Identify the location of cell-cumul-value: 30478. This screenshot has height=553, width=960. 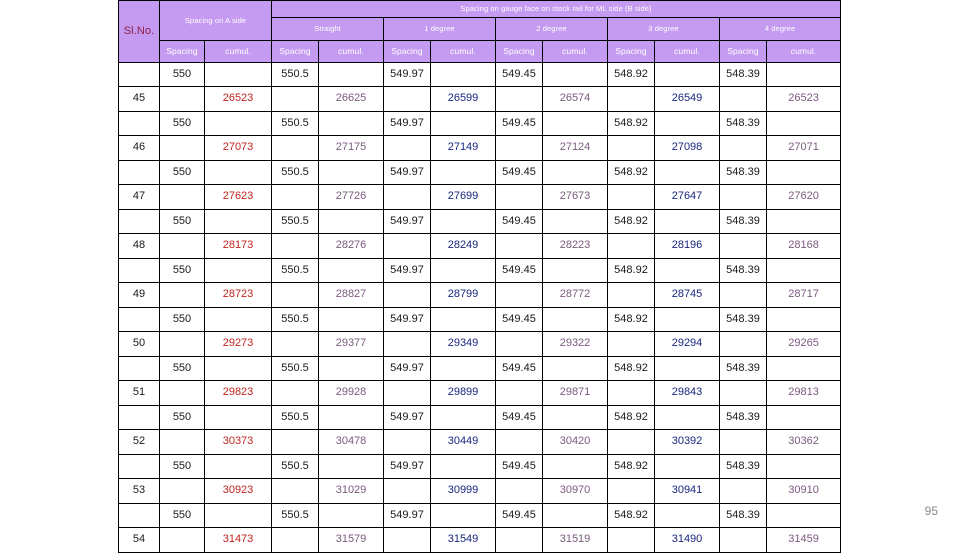
(351, 442).